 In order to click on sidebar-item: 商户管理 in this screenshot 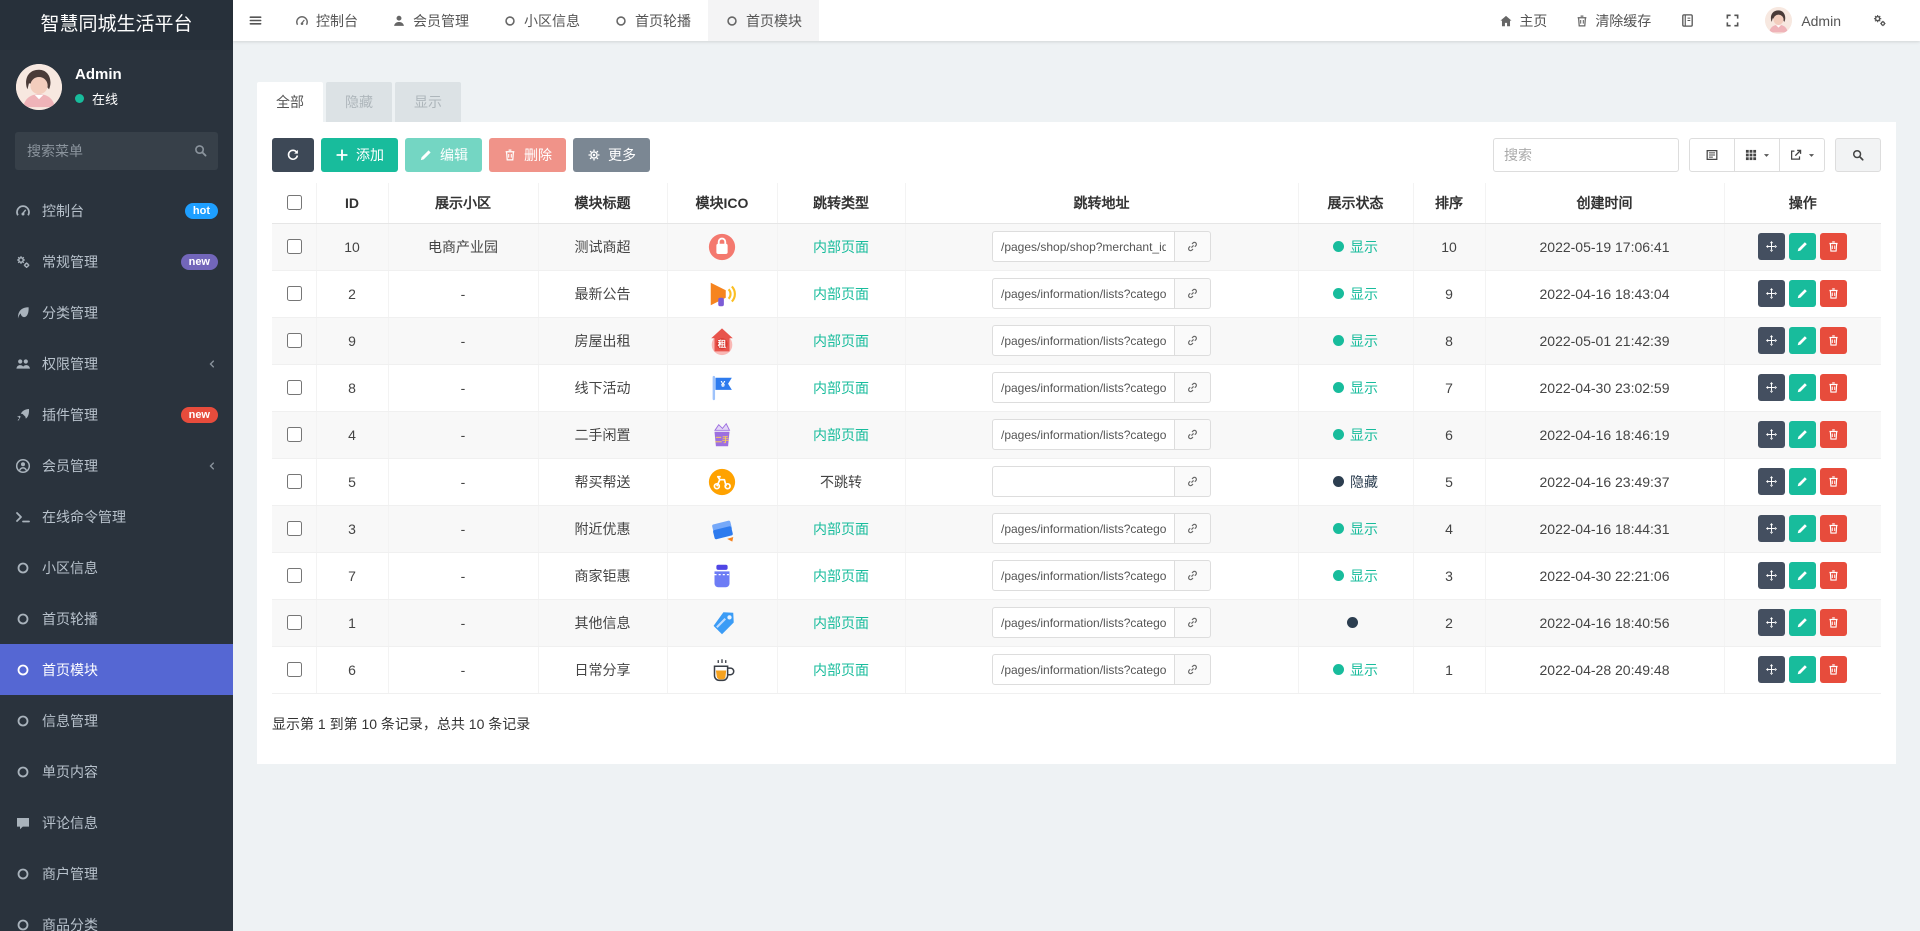, I will do `click(116, 873)`.